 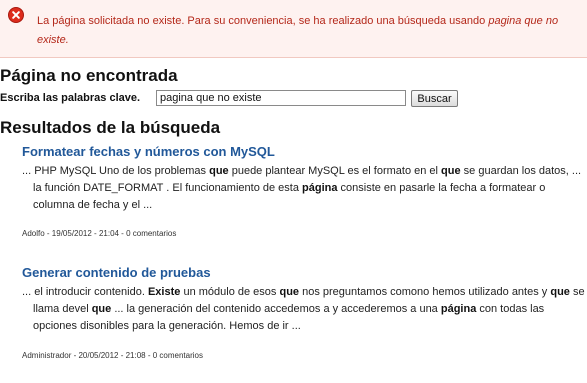 I want to click on search-label: Escriba las palabras clave., so click(x=70, y=98).